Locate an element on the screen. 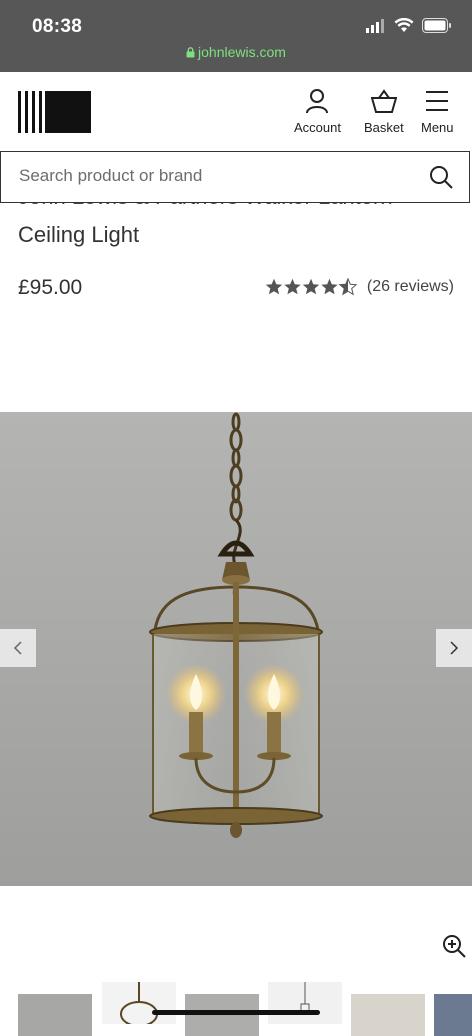 This screenshot has width=472, height=1036. basket-icon is located at coordinates (383, 101).